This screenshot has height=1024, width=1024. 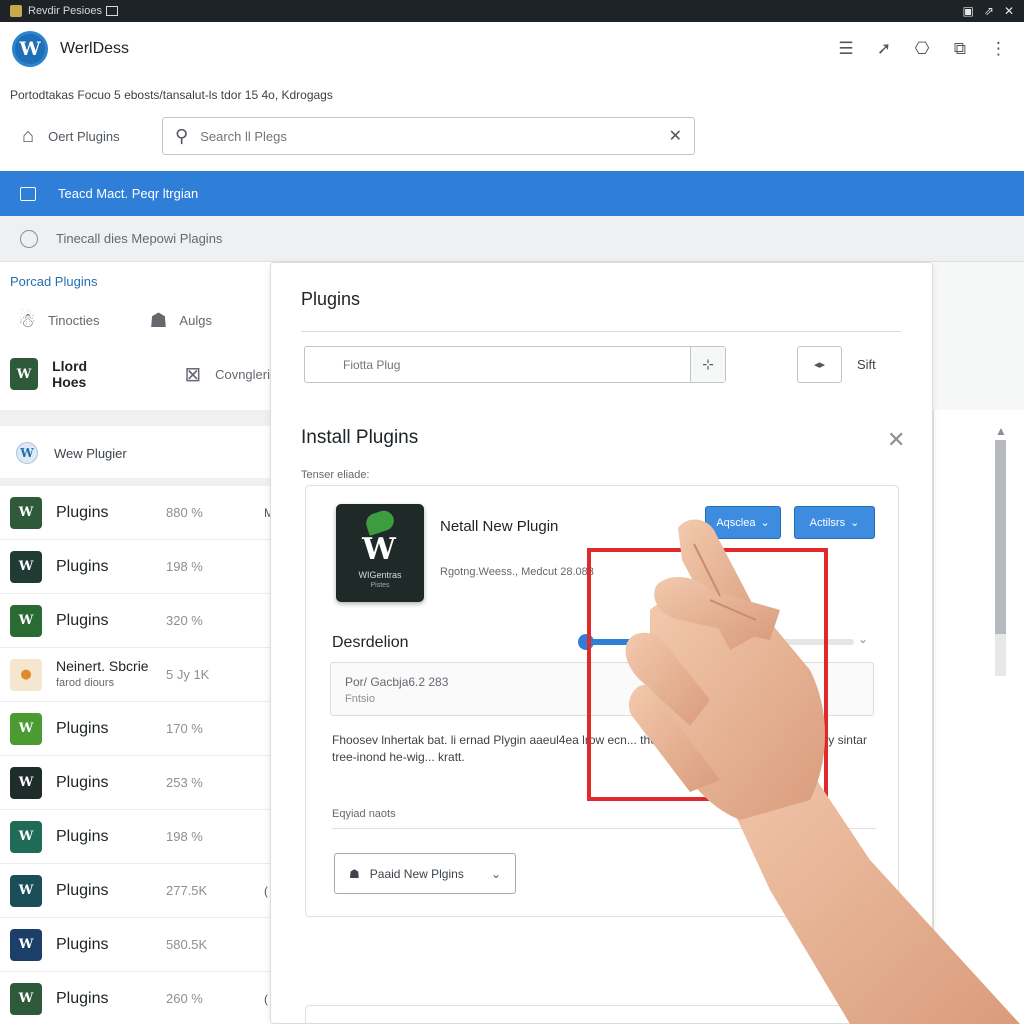 I want to click on left-filter-row: ☃ Tinocties ☗ Aulgs, so click(x=115, y=320).